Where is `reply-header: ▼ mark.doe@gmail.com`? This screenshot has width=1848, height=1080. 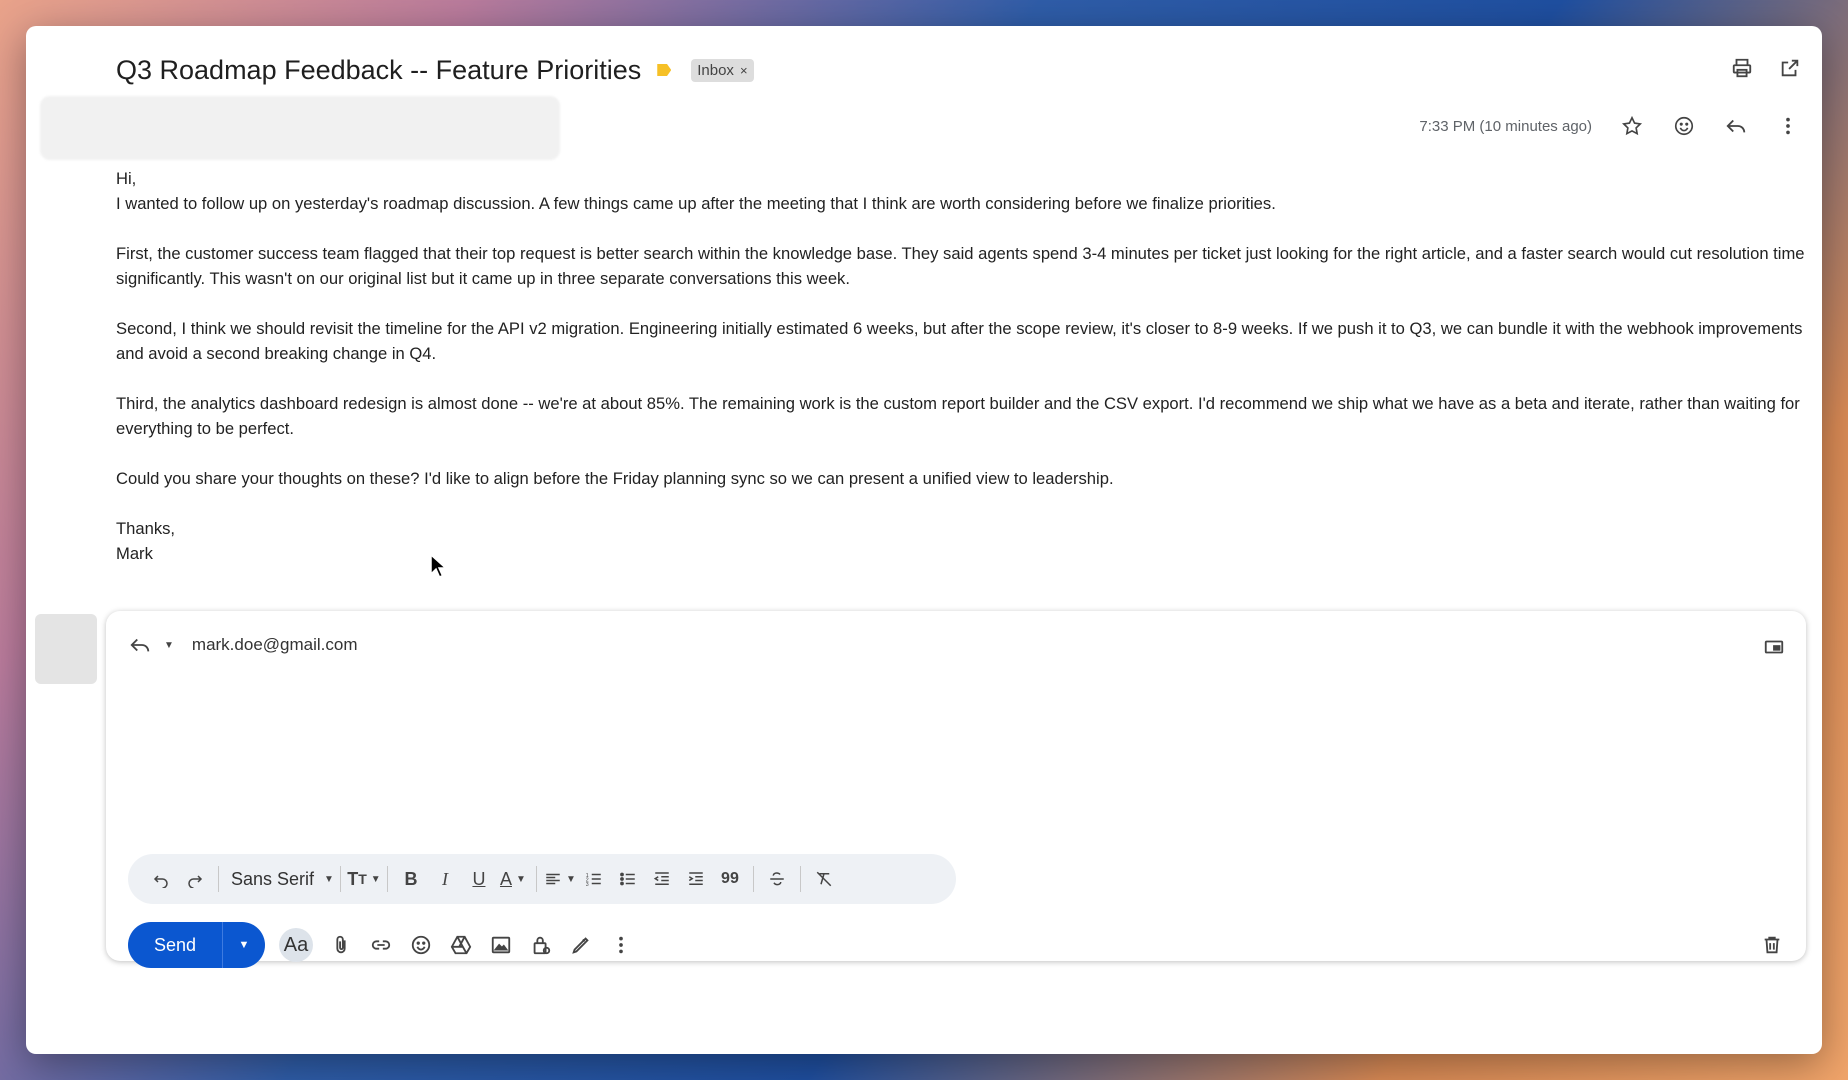
reply-header: ▼ mark.doe@gmail.com is located at coordinates (243, 645).